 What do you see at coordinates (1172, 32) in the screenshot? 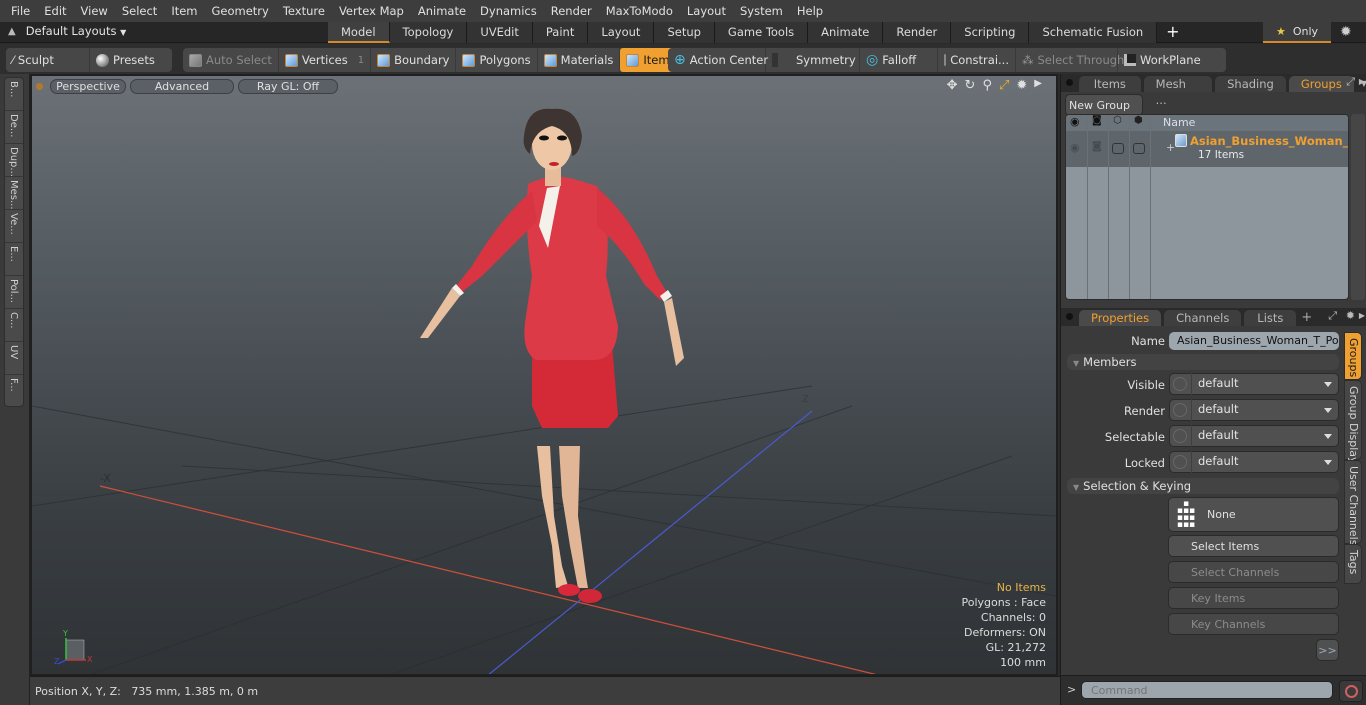
I see `add-tab-button: +` at bounding box center [1172, 32].